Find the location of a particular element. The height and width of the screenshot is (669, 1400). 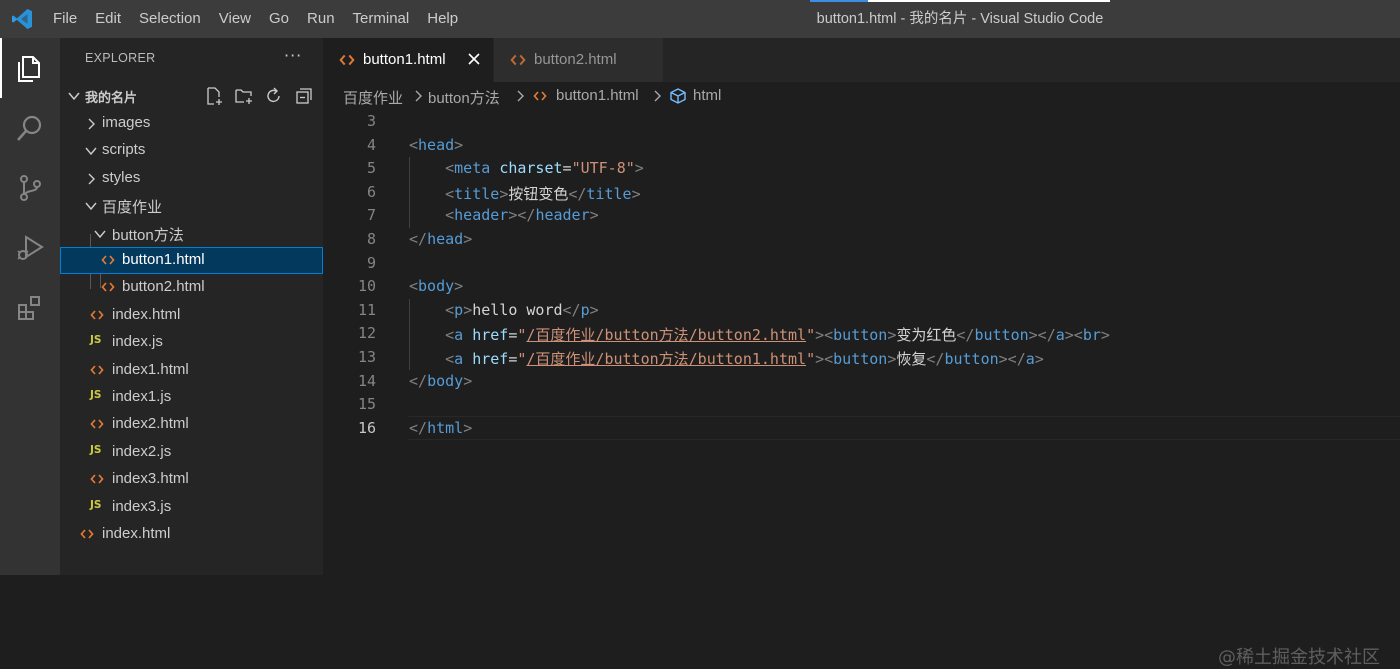

tab-button2-html: button2.html is located at coordinates (578, 60).